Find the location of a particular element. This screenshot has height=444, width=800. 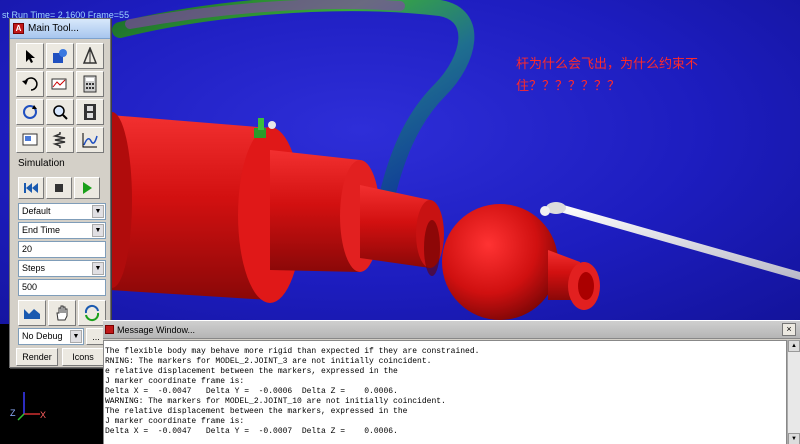

graph-plot-button is located at coordinates (90, 140).